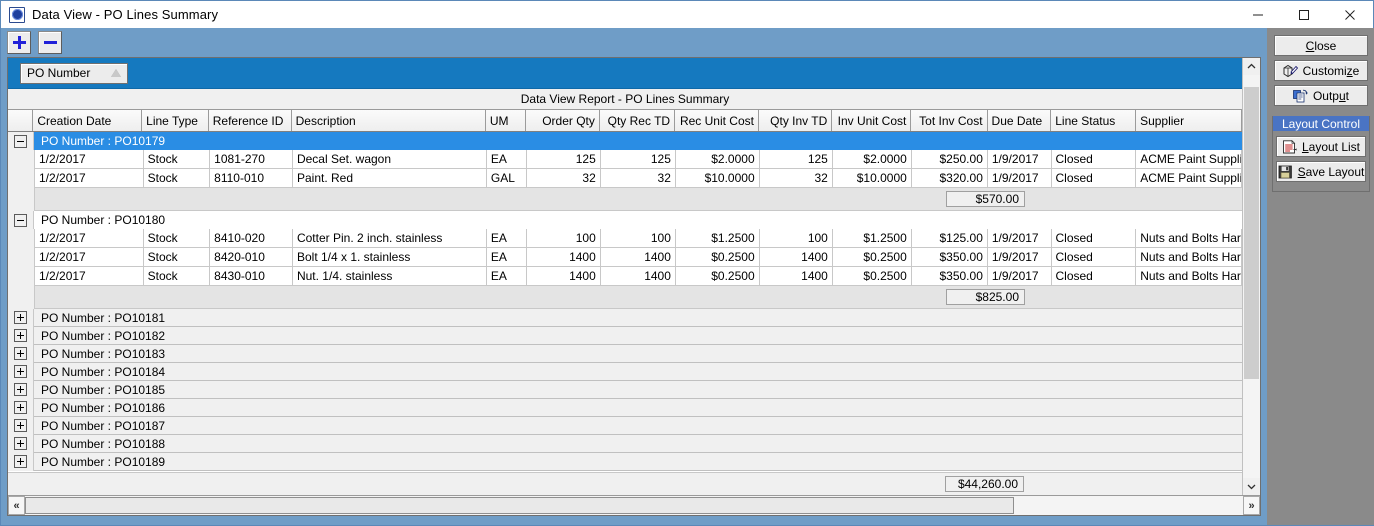 This screenshot has height=526, width=1374. What do you see at coordinates (637, 120) in the screenshot?
I see `column-header-qty_rec_td: Qty Rec TD` at bounding box center [637, 120].